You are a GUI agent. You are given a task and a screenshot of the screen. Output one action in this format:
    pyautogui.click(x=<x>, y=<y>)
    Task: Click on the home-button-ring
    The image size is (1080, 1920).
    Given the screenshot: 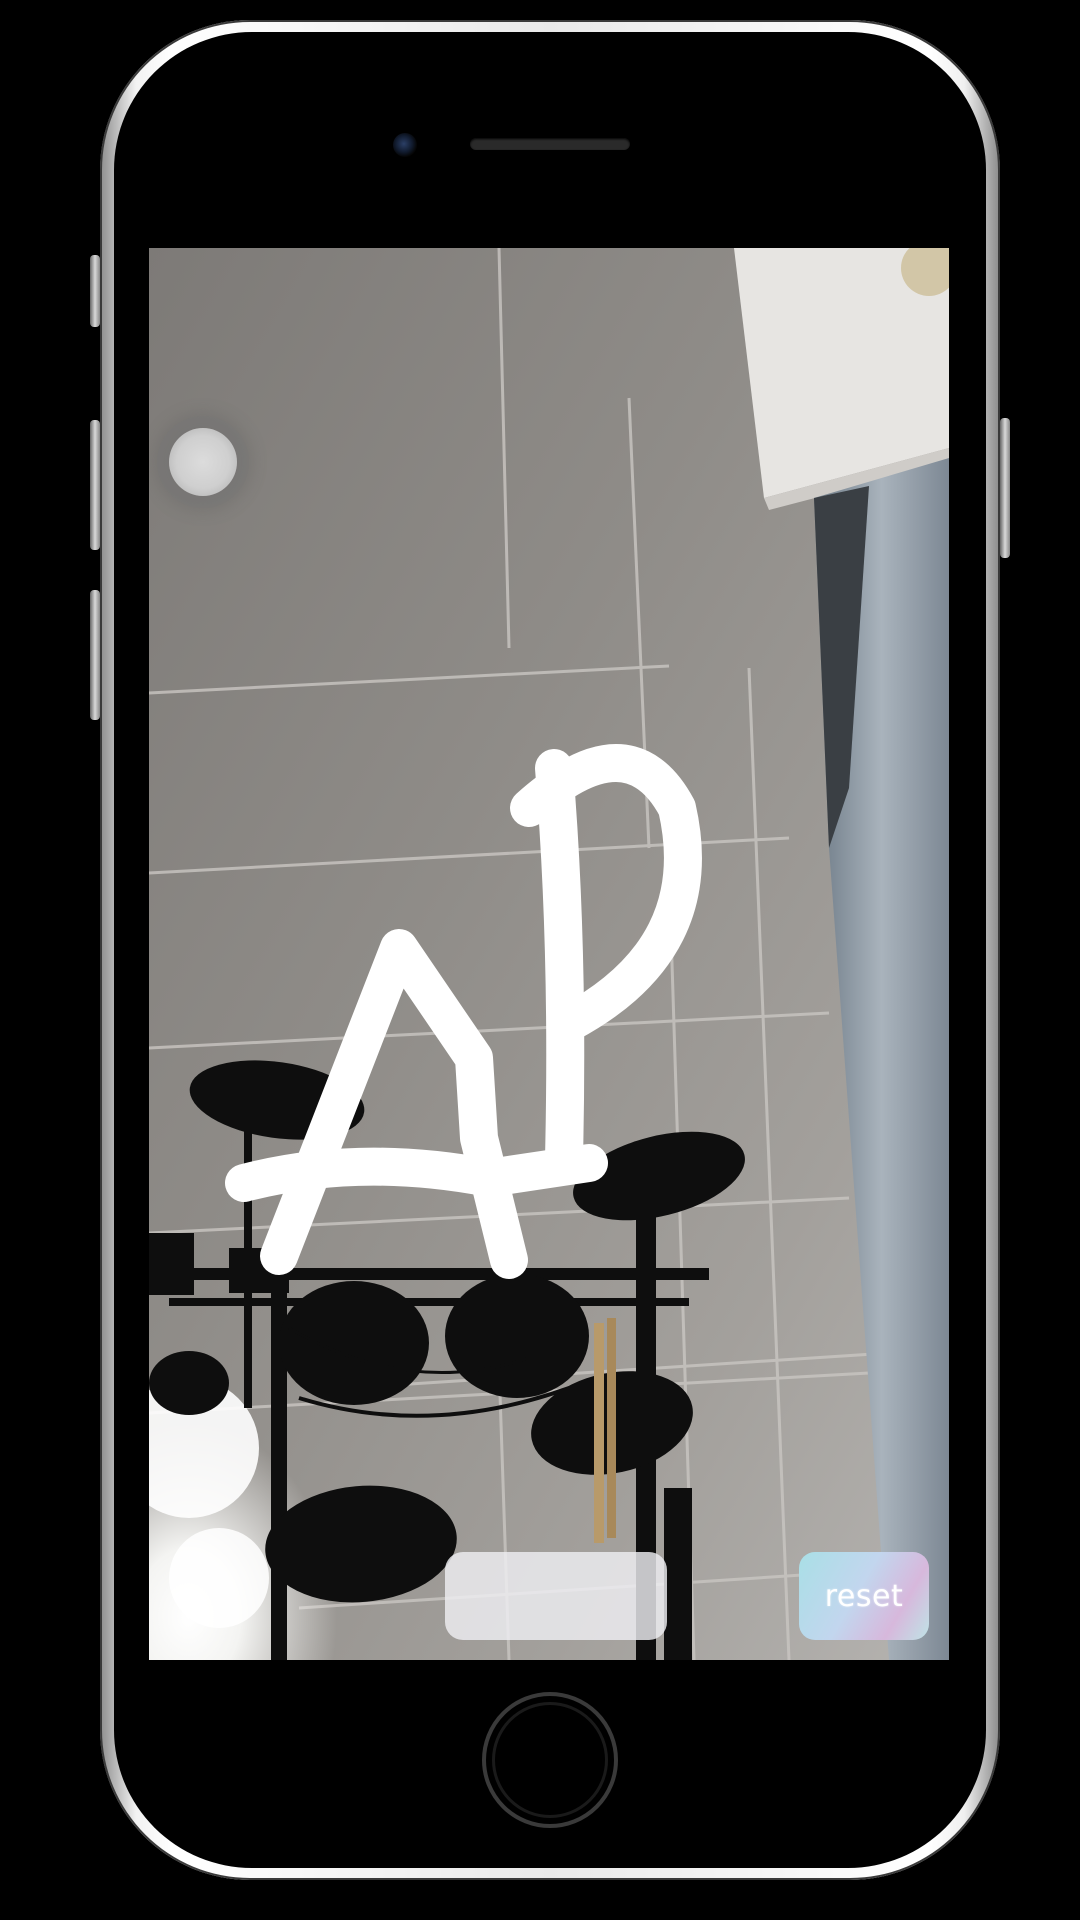 What is the action you would take?
    pyautogui.click(x=550, y=1760)
    